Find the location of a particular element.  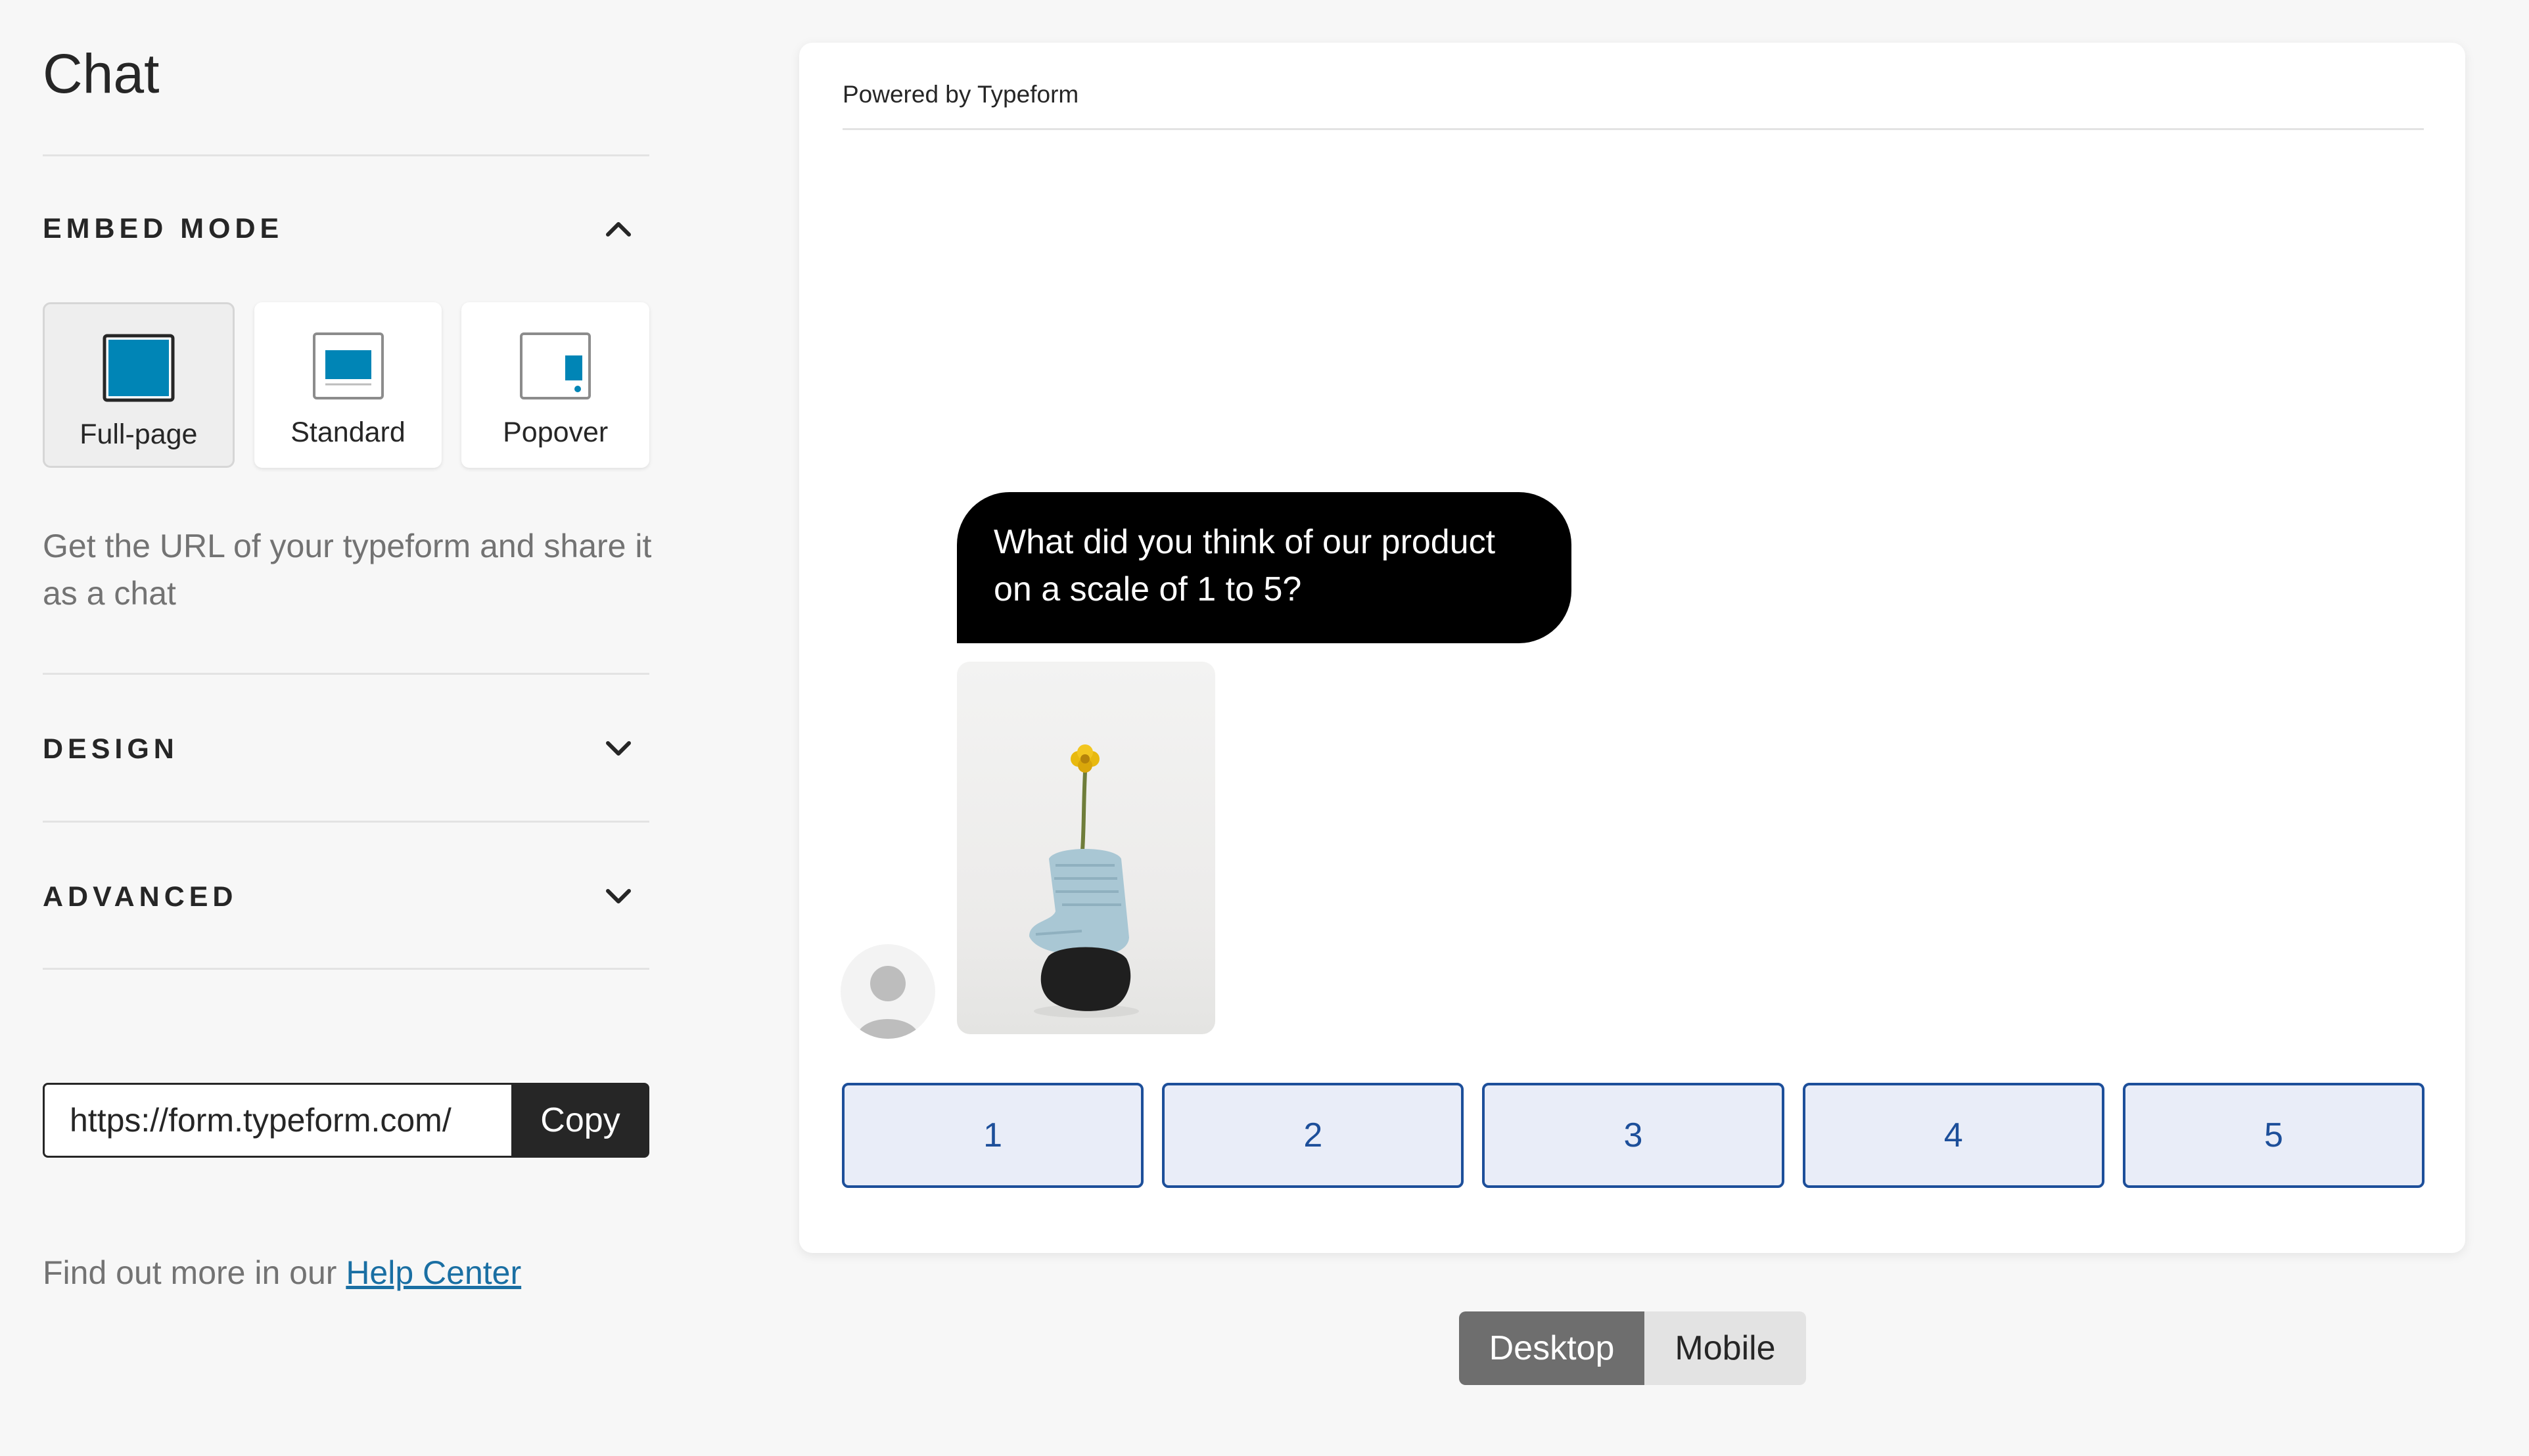

rating-options: 1 2 3 4 5 is located at coordinates (1633, 1135).